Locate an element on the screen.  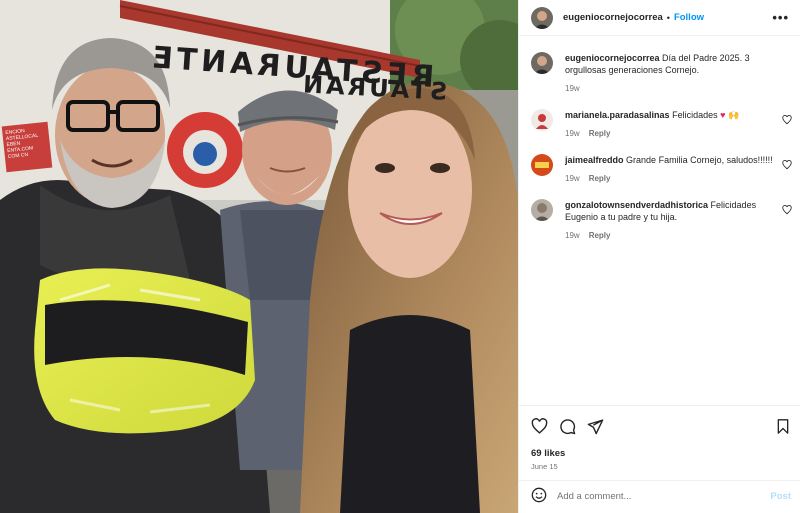
post-header: eugeniocornejocorrea • Follow ••• is located at coordinates (659, 18).